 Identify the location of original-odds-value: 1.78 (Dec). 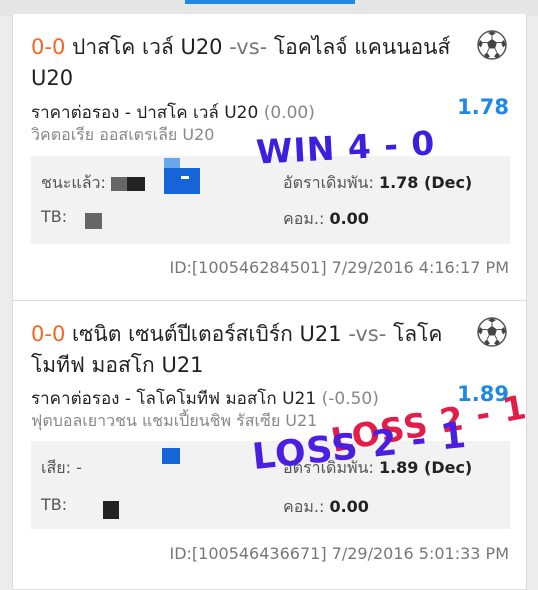
(425, 182).